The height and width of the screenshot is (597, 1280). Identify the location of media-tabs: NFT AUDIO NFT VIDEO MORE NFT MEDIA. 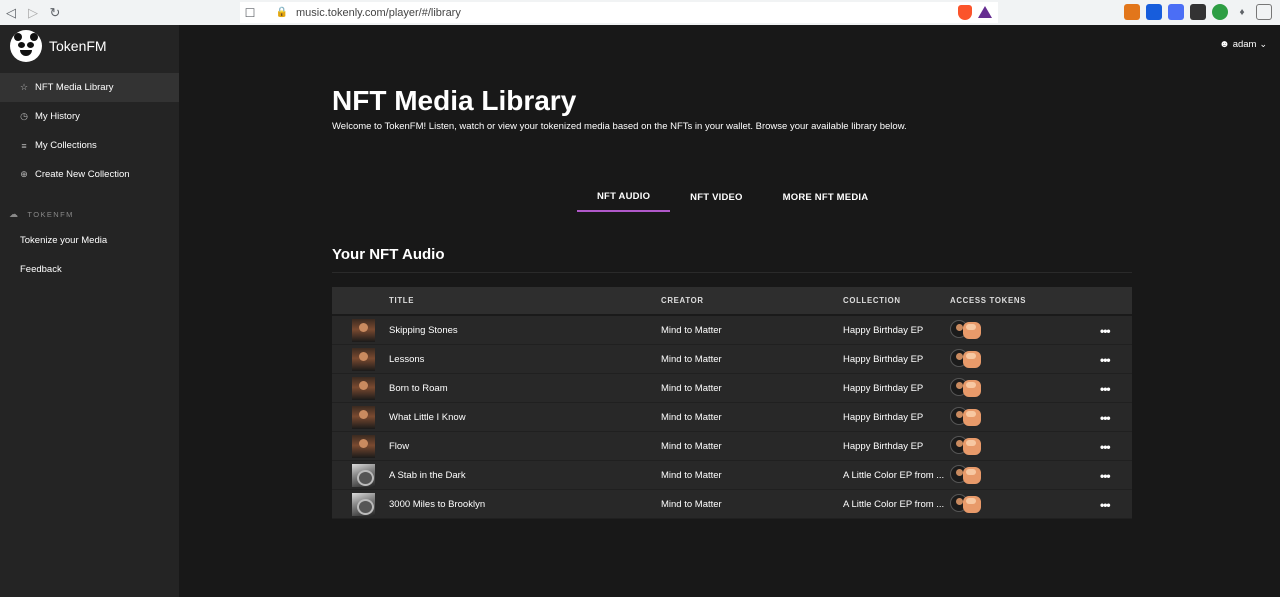
(732, 197).